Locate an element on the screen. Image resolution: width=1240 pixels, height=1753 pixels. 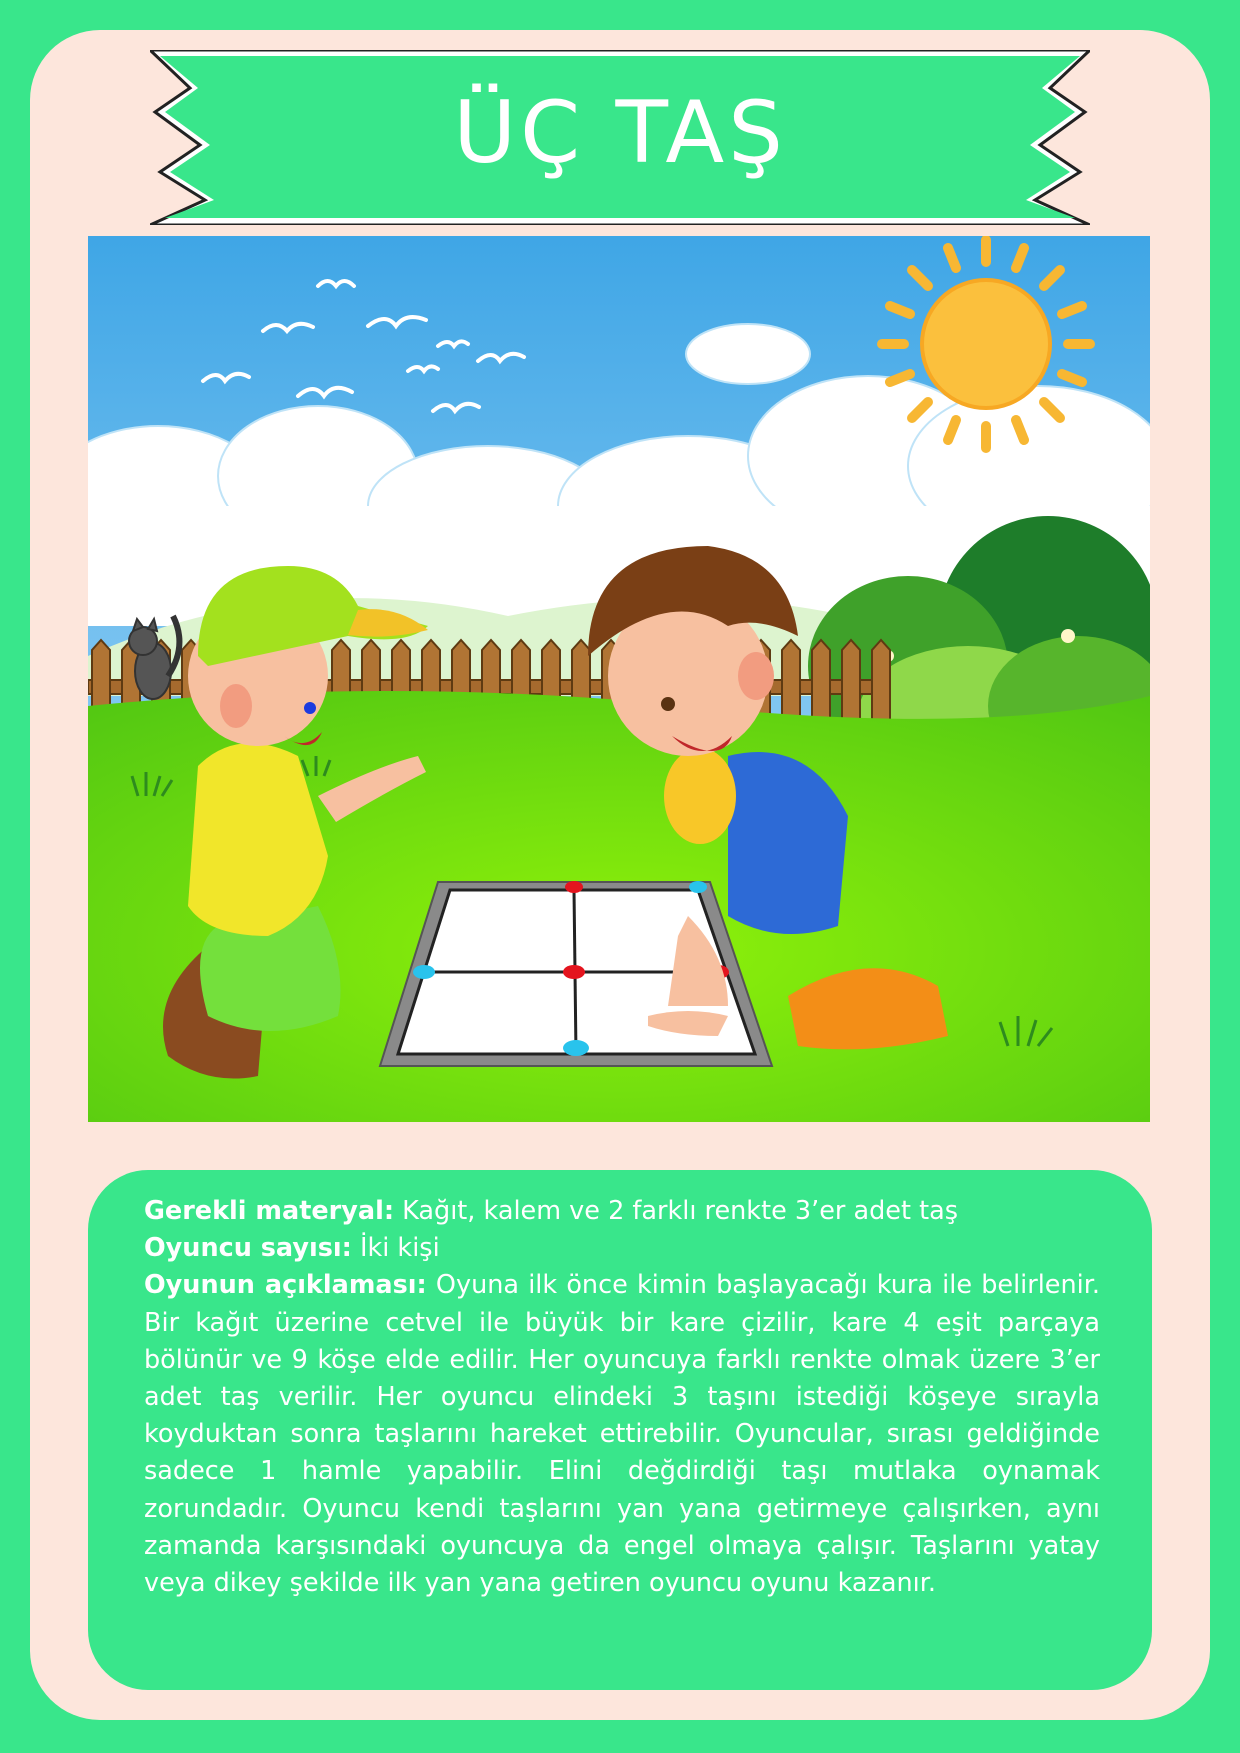
players-line: Oyuncu sayısı: İki kişi is located at coordinates (622, 1248).